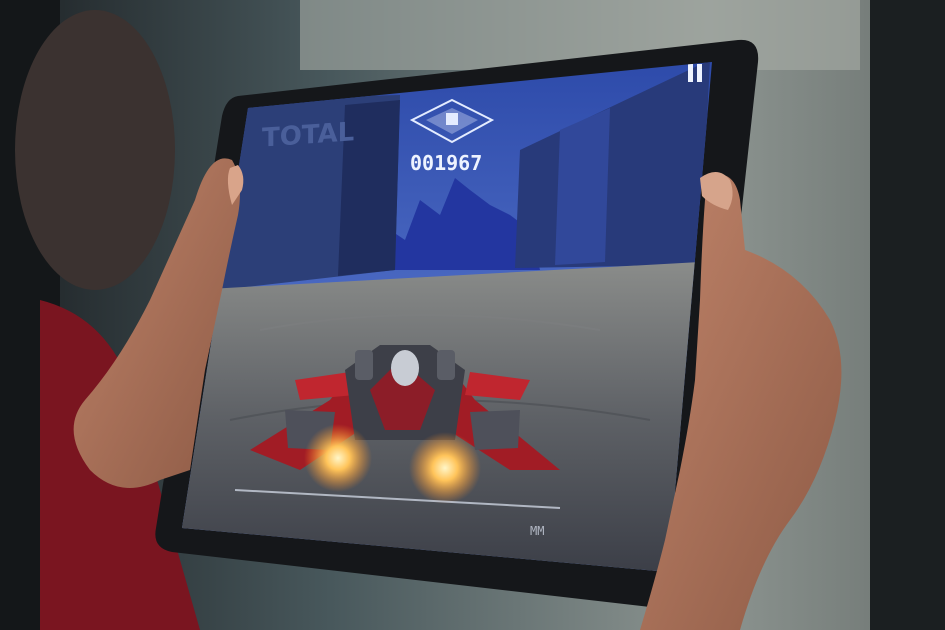 The height and width of the screenshot is (630, 945). I want to click on hud-right-label: MM, so click(537, 531).